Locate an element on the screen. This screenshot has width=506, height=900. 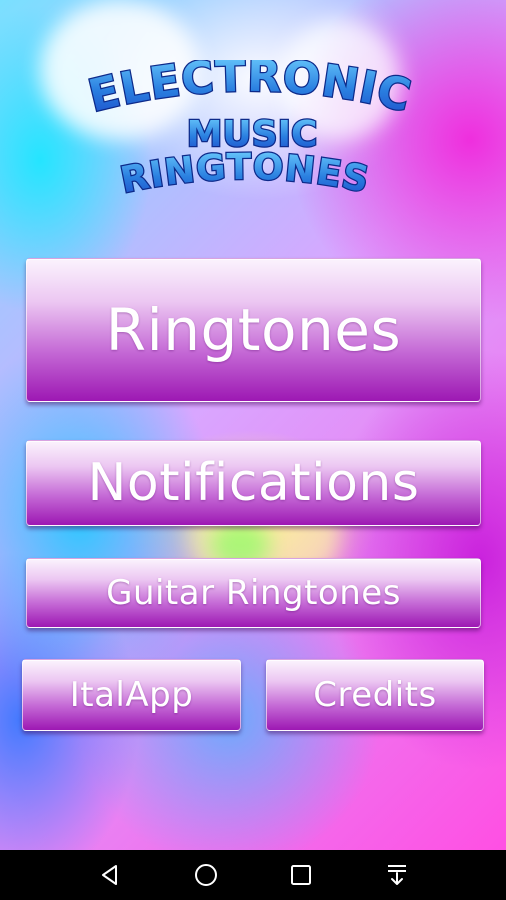
svg-text: RINGTONES is located at coordinates (245, 174).